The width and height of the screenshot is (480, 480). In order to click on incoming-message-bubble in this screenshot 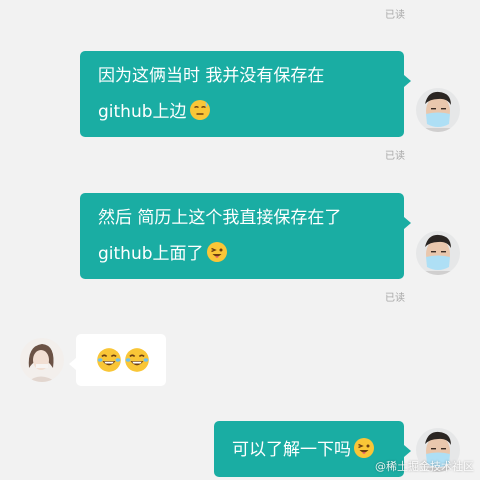, I will do `click(117, 360)`.